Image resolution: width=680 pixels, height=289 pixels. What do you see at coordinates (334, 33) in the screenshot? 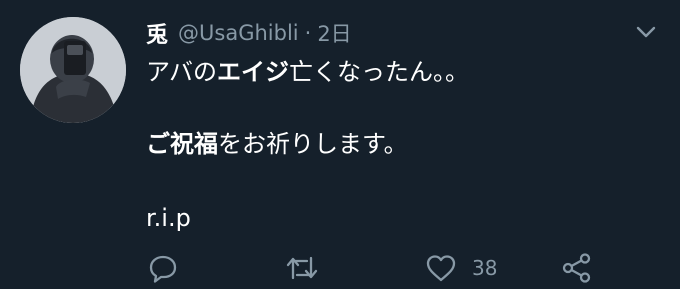
I see `timestamp: 2日` at bounding box center [334, 33].